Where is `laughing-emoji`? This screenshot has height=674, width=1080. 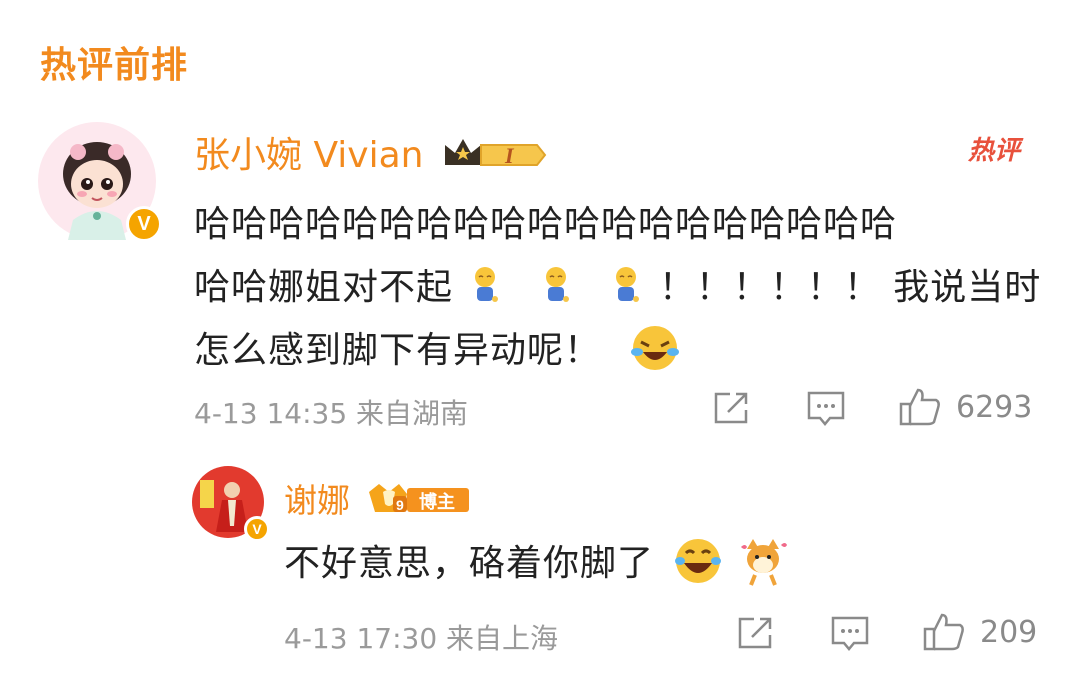 laughing-emoji is located at coordinates (698, 565).